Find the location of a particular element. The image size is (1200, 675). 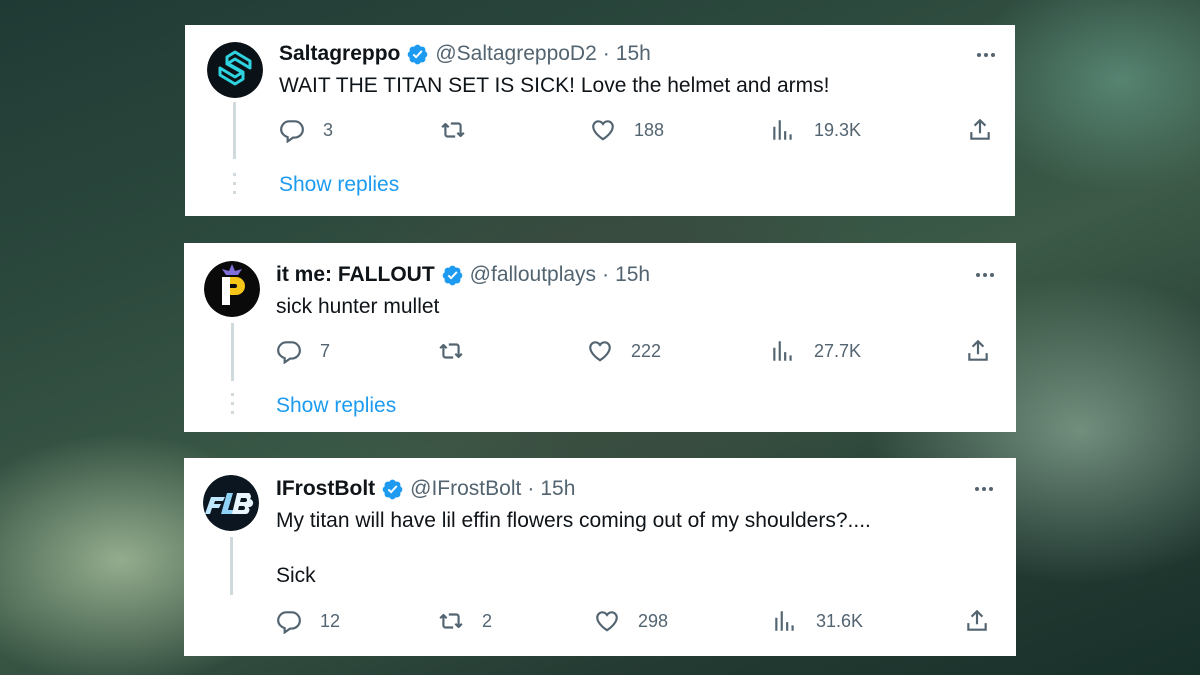

like-count: 298 is located at coordinates (653, 620).